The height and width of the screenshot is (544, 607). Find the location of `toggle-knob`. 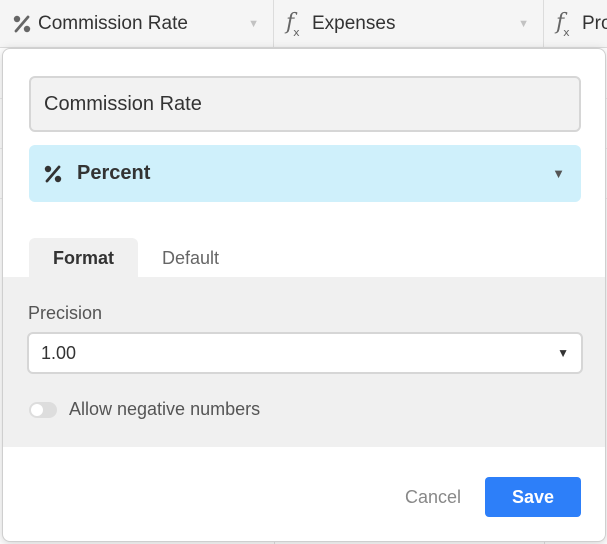

toggle-knob is located at coordinates (37, 409).